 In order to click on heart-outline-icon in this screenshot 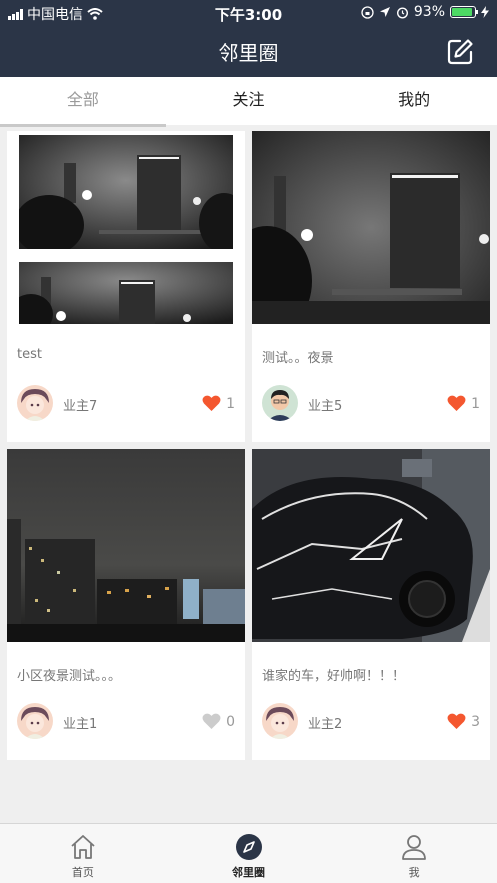, I will do `click(211, 721)`.